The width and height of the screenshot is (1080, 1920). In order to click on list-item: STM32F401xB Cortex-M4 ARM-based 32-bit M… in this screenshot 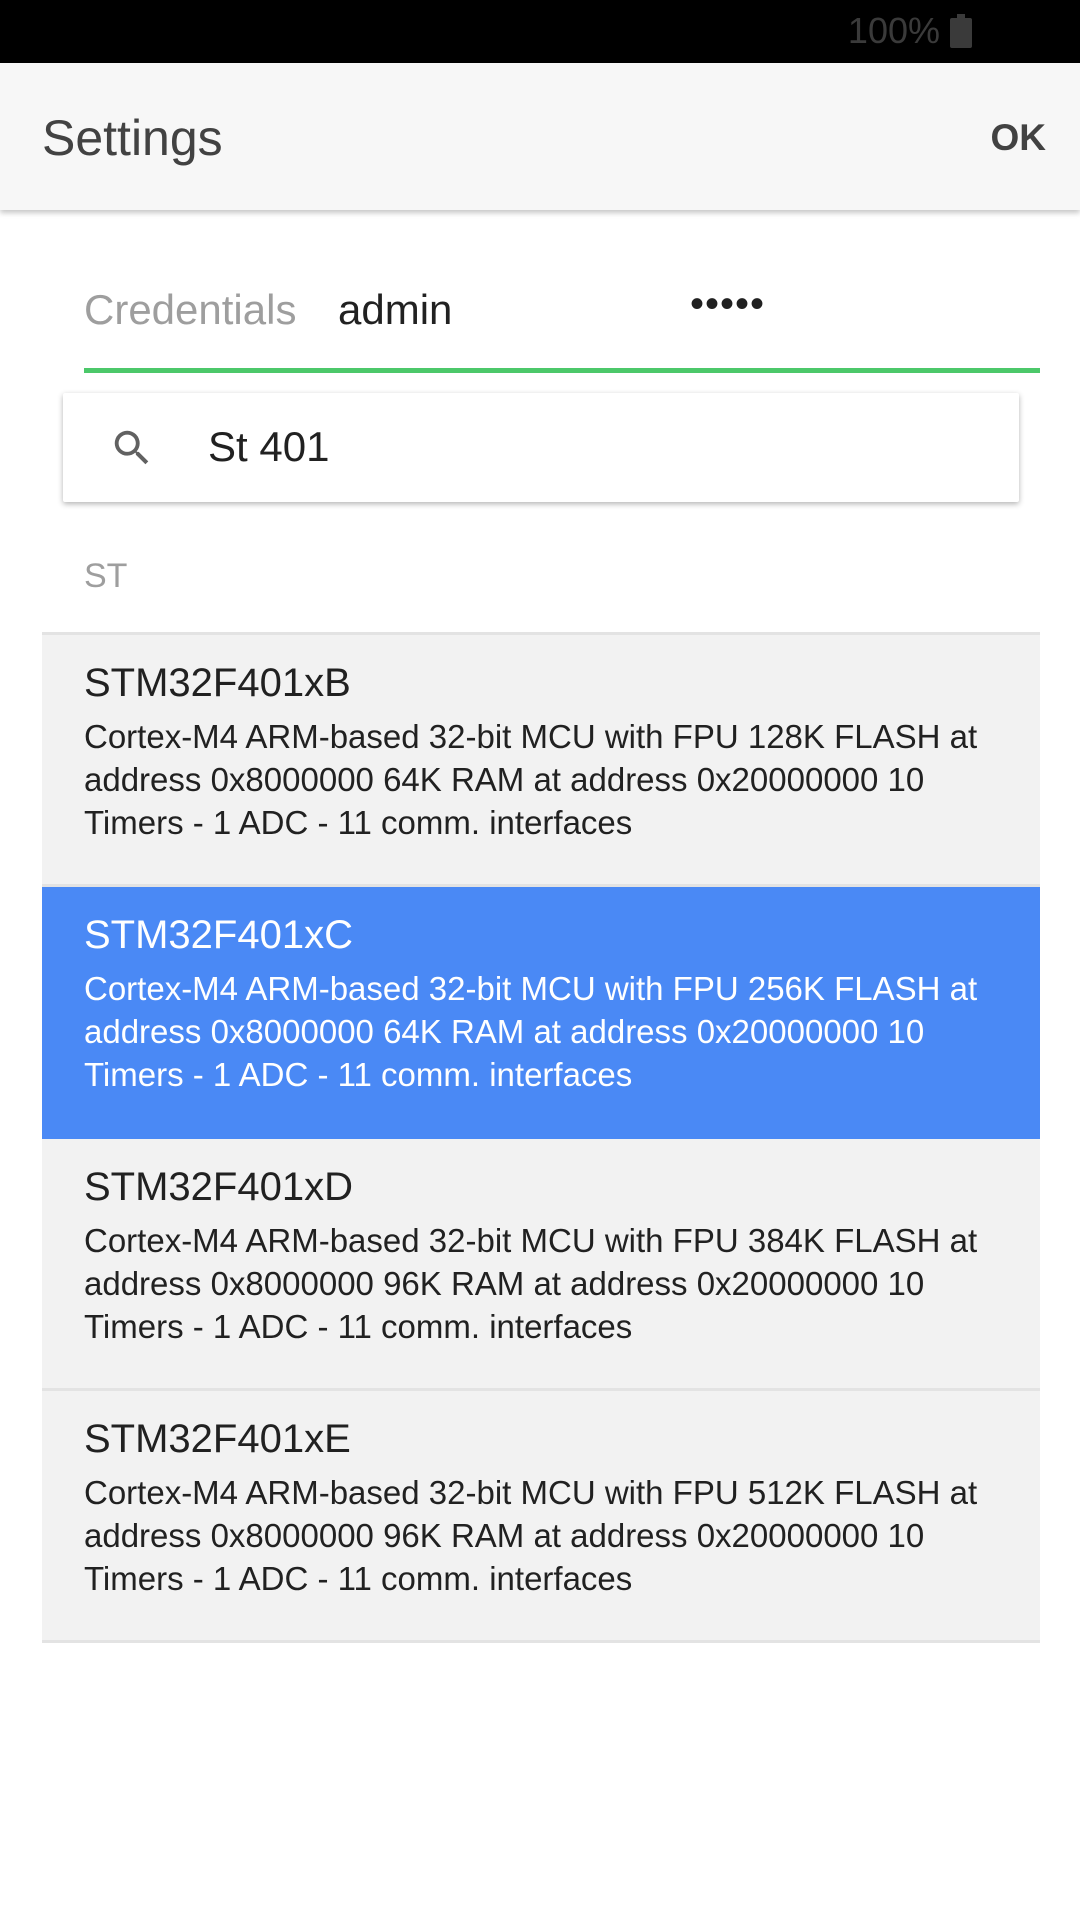, I will do `click(541, 761)`.